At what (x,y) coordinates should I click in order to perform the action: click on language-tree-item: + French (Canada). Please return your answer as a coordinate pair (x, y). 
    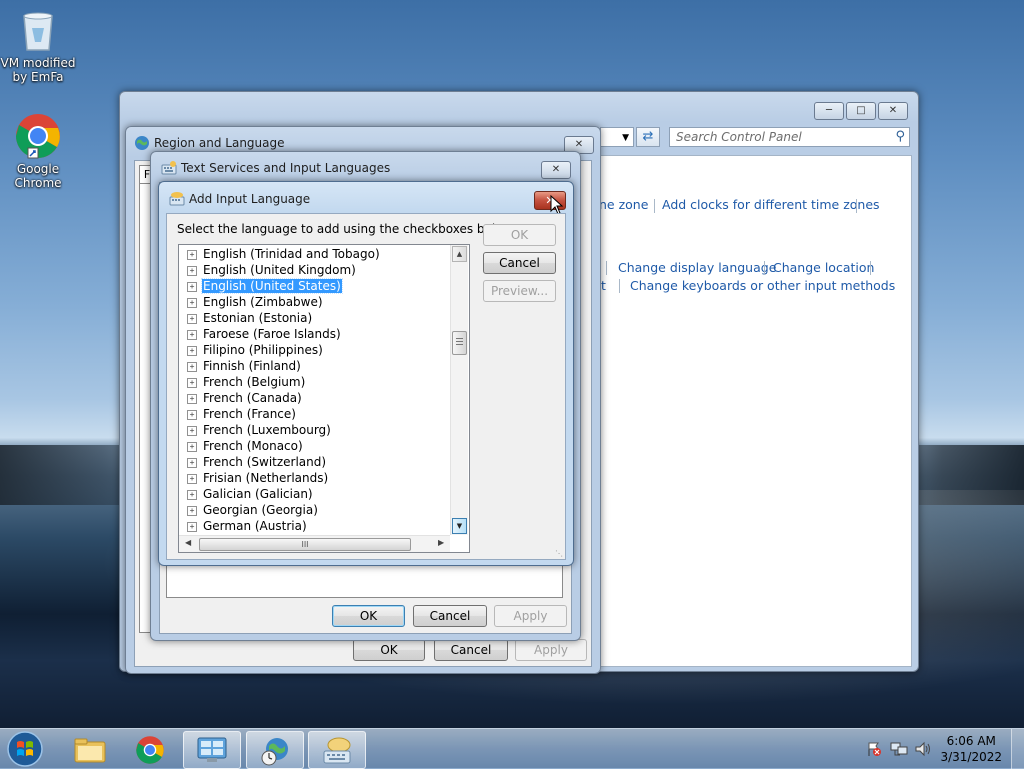
    Looking at the image, I should click on (245, 398).